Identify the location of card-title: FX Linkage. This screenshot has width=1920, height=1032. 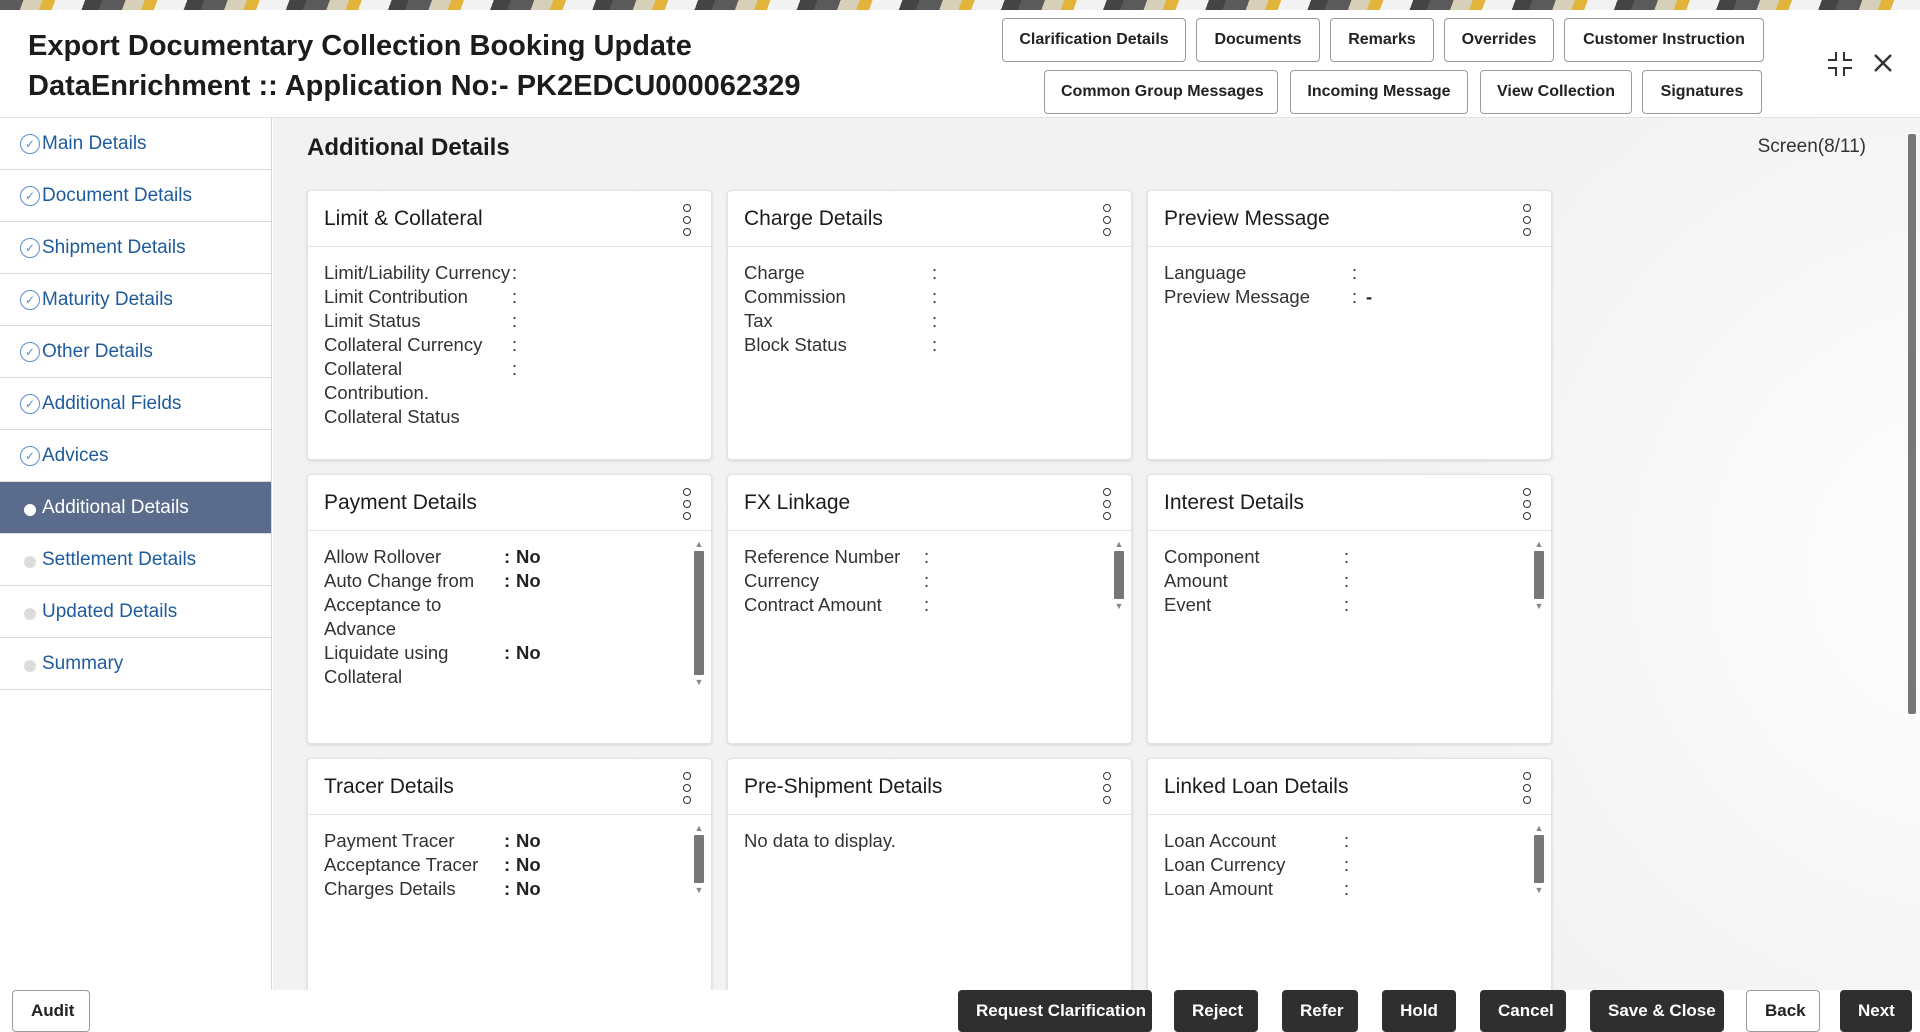
(797, 502).